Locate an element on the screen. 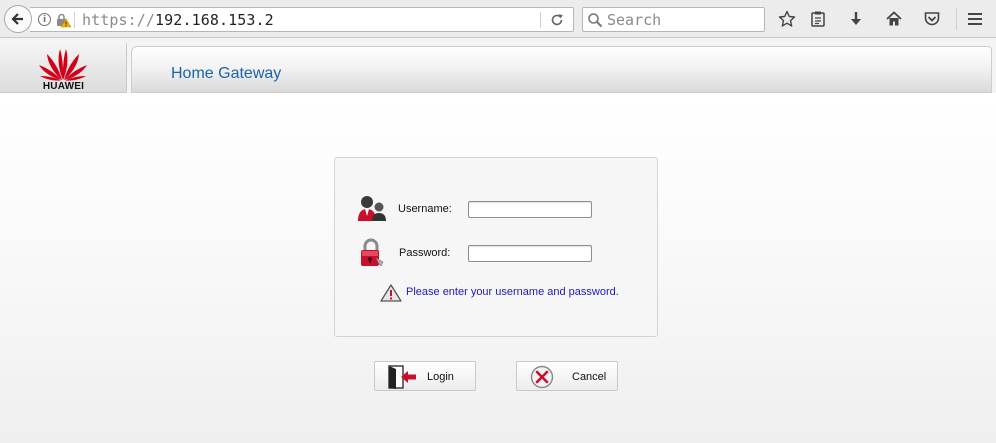 This screenshot has width=996, height=443. menu-icon is located at coordinates (975, 19).